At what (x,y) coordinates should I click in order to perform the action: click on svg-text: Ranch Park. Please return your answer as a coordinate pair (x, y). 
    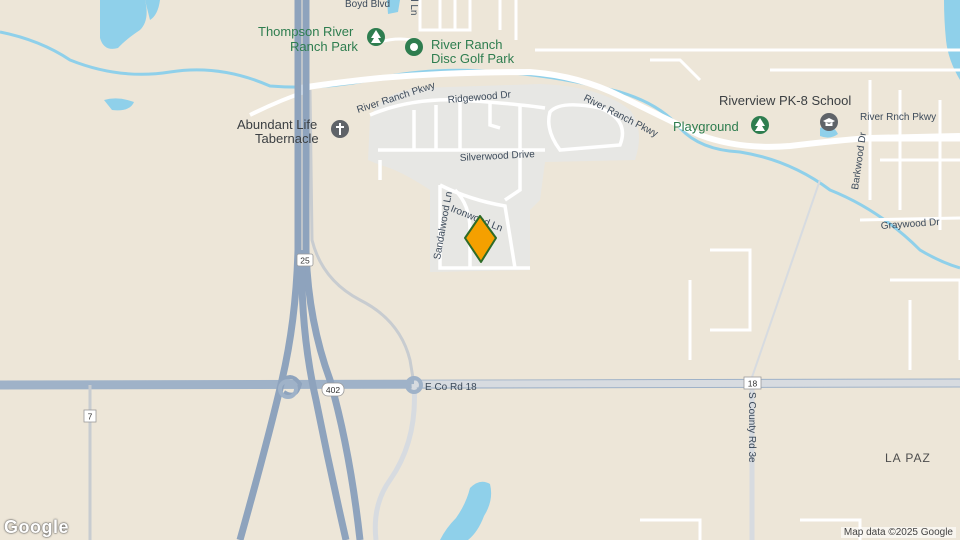
    Looking at the image, I should click on (324, 46).